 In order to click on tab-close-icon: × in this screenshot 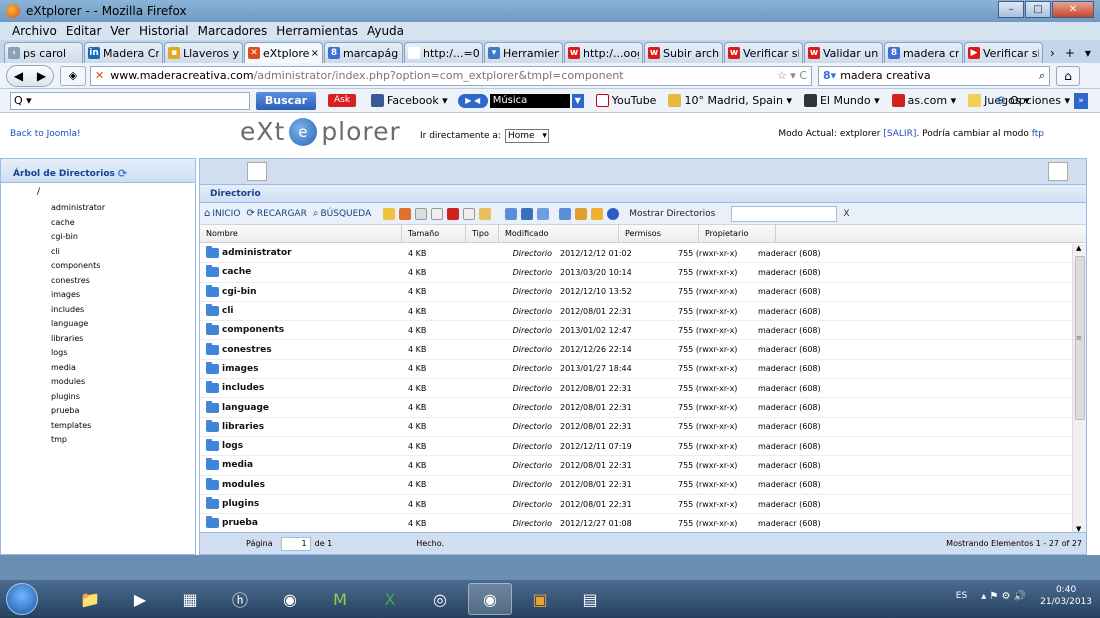, I will do `click(314, 53)`.